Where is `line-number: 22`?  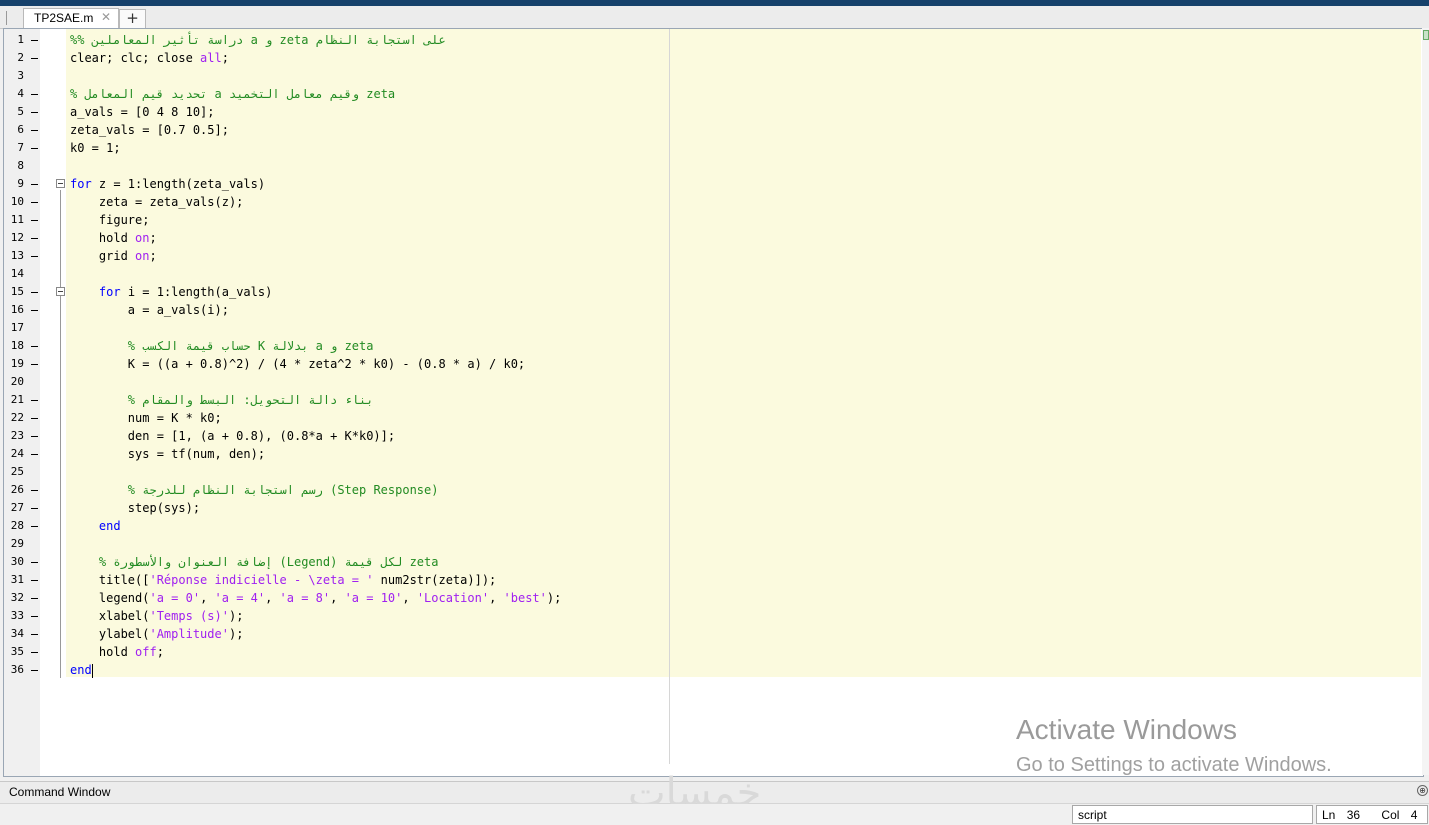
line-number: 22 is located at coordinates (17, 417).